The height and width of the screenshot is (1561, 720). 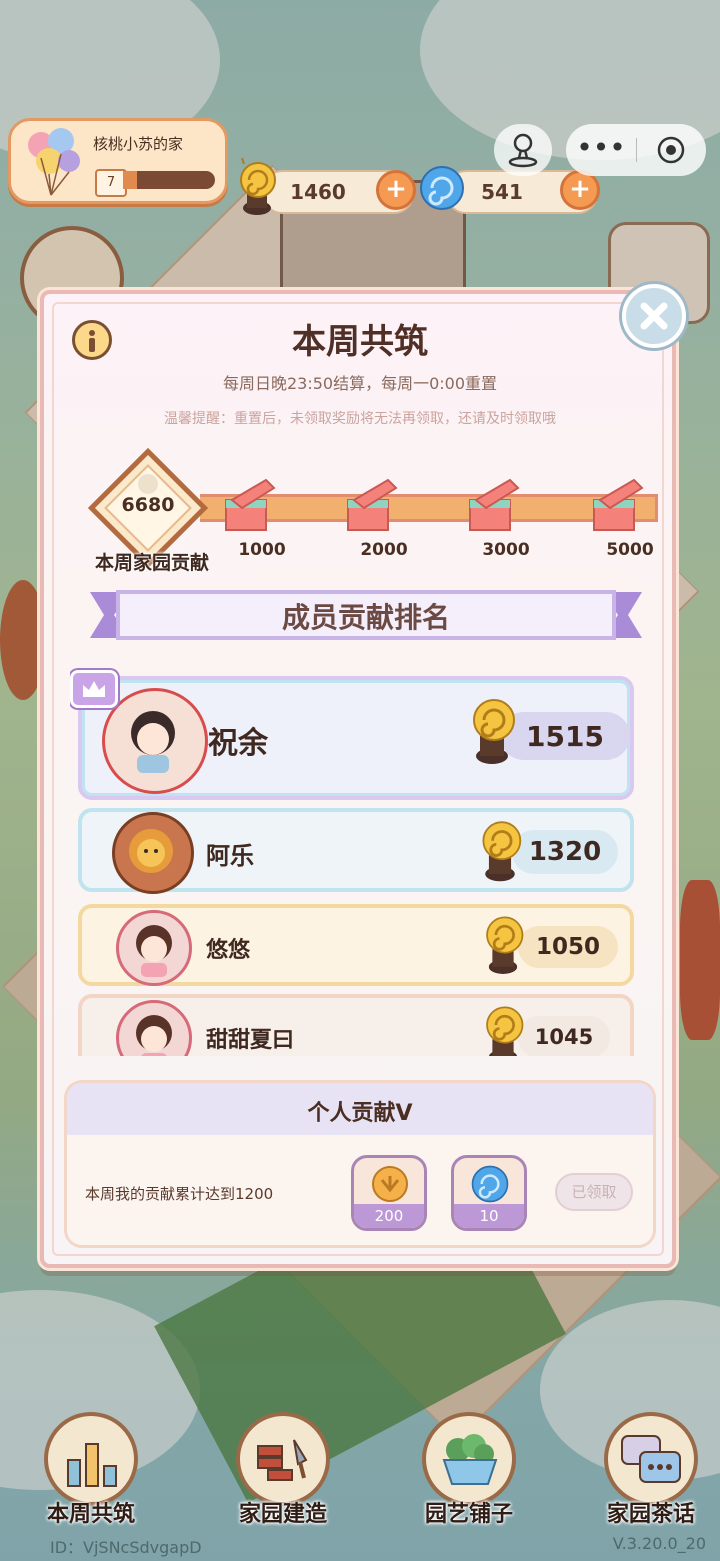 What do you see at coordinates (54, 162) in the screenshot?
I see `balloons-icon` at bounding box center [54, 162].